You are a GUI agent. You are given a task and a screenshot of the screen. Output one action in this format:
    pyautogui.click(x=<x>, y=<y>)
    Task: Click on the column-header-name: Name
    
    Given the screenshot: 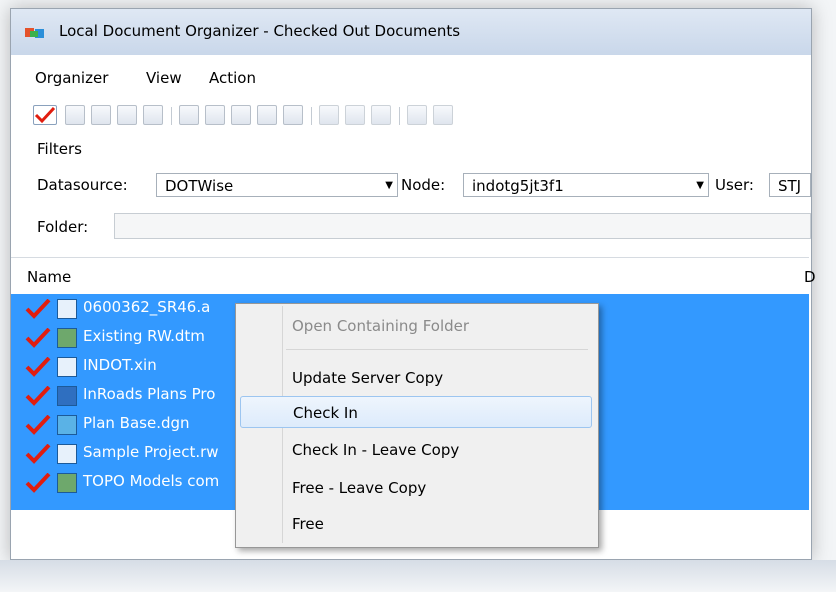 What is the action you would take?
    pyautogui.click(x=49, y=277)
    